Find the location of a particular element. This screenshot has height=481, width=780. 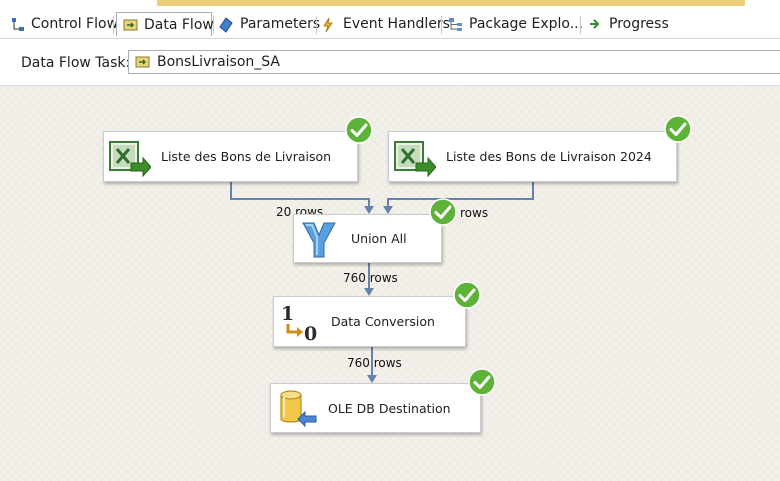

ole-db-destination-icon is located at coordinates (298, 409).